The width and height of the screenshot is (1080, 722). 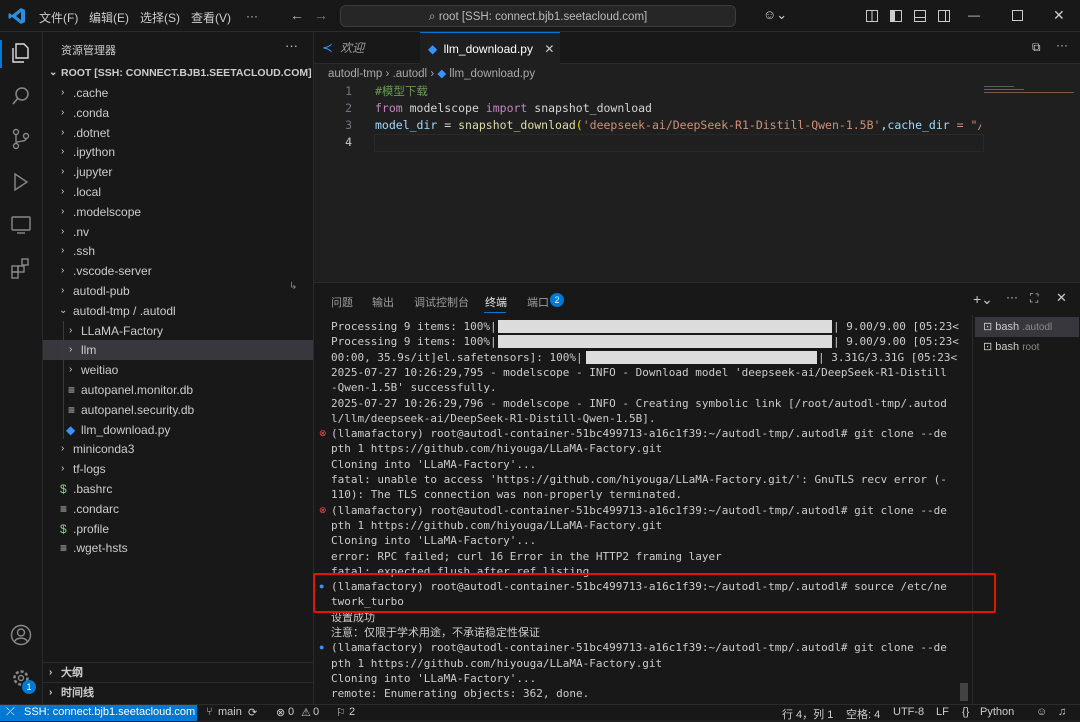 What do you see at coordinates (342, 302) in the screenshot?
I see `tab-problems: 问题` at bounding box center [342, 302].